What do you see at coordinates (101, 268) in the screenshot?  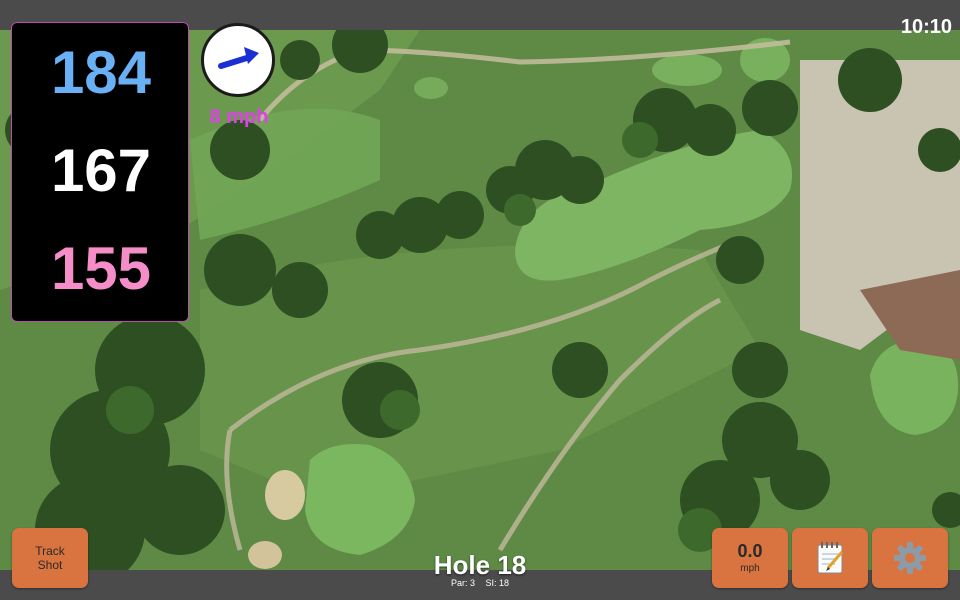 I see `front-distance: 155` at bounding box center [101, 268].